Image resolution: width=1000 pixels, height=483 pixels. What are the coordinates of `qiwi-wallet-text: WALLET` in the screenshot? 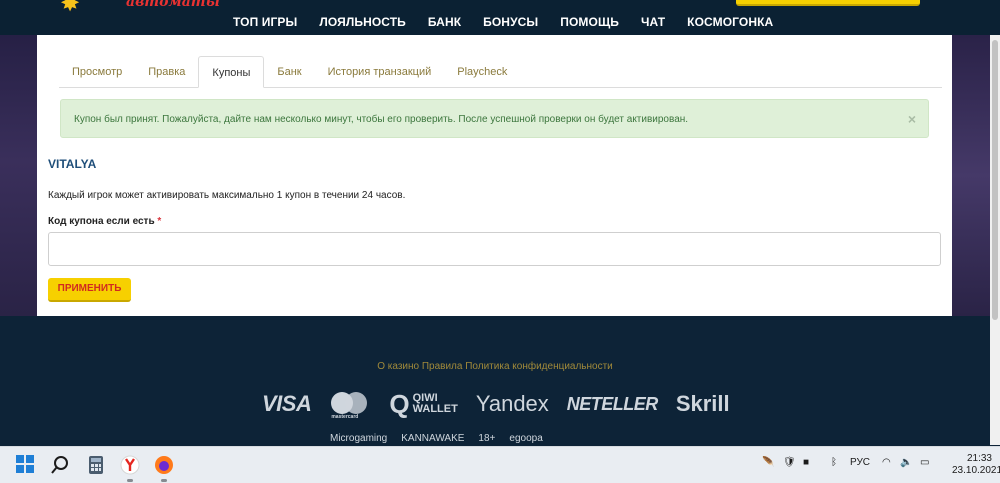 It's located at (435, 409).